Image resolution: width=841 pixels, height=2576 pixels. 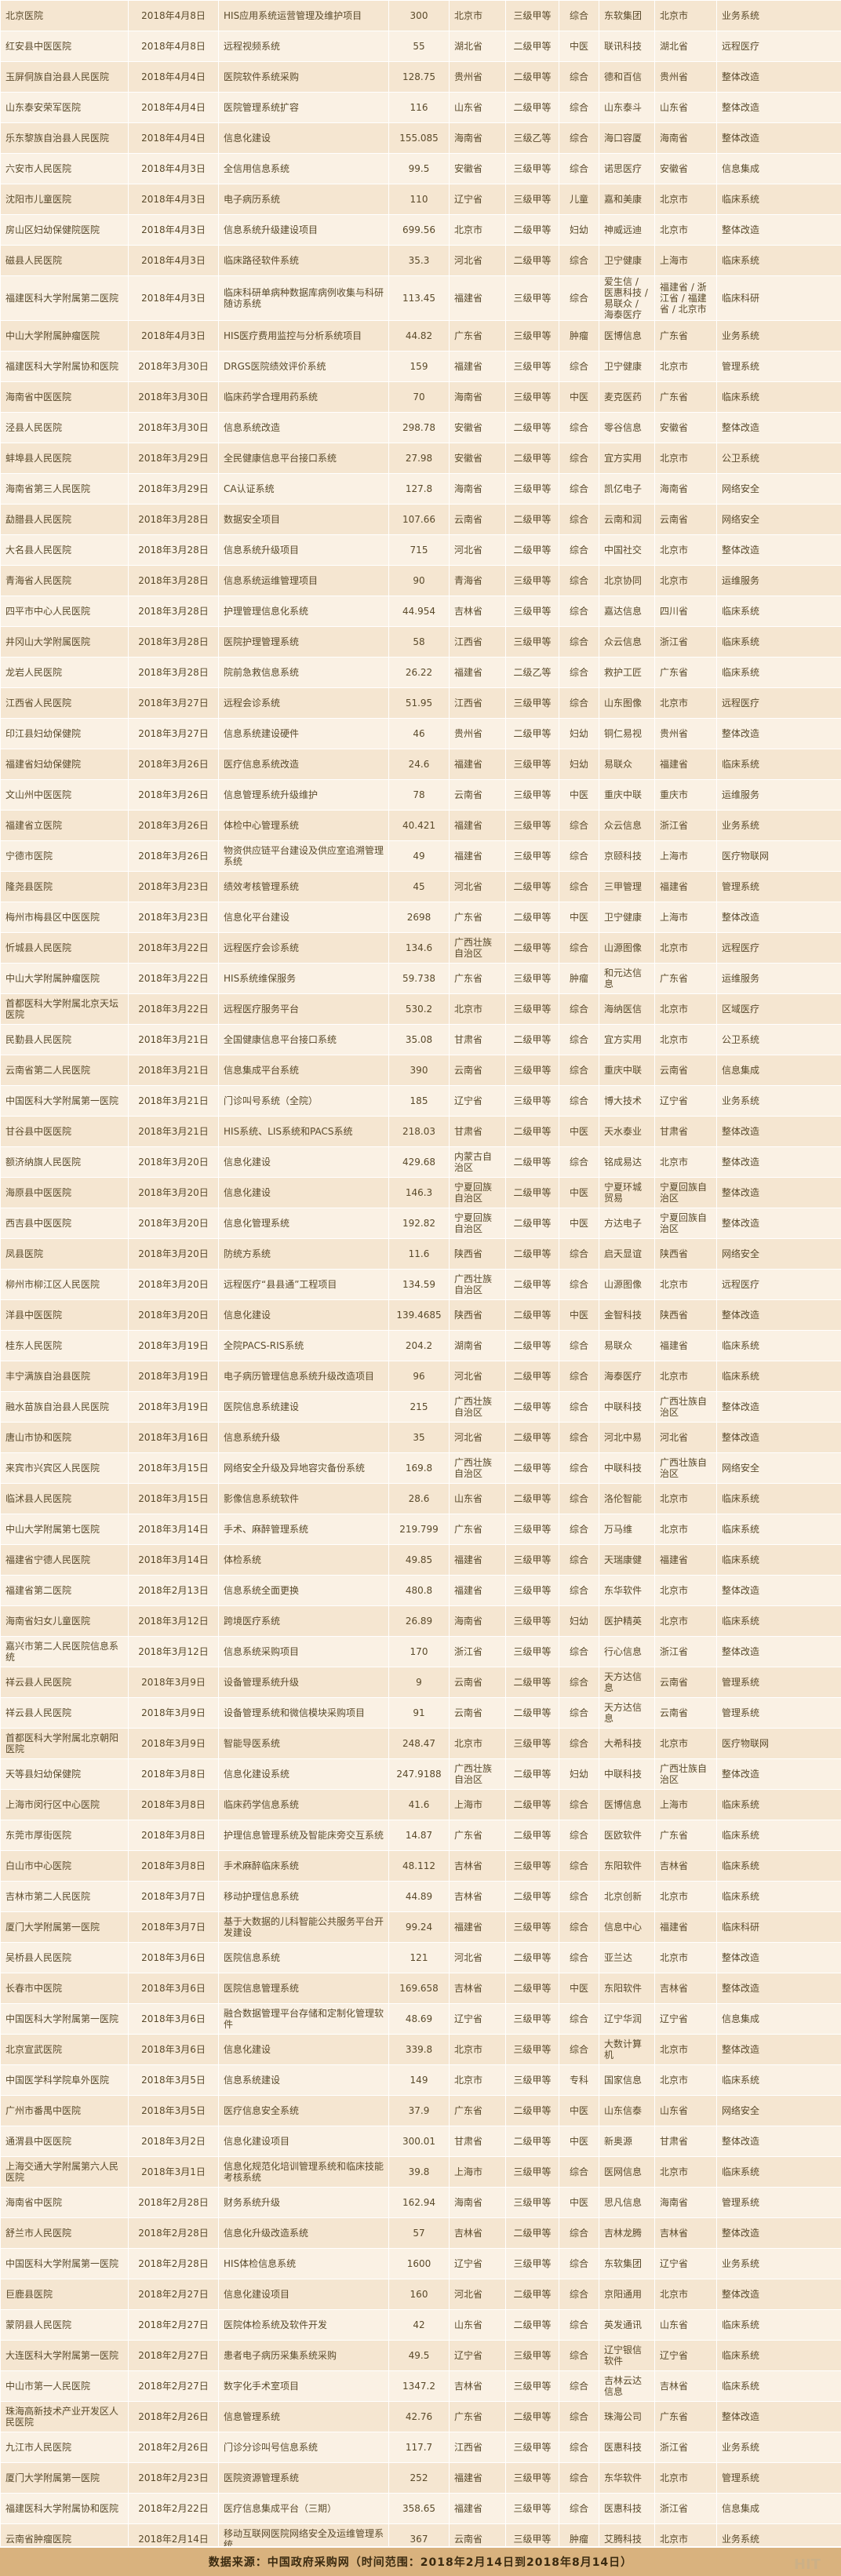 What do you see at coordinates (419, 917) in the screenshot?
I see `cell-amount: 2698` at bounding box center [419, 917].